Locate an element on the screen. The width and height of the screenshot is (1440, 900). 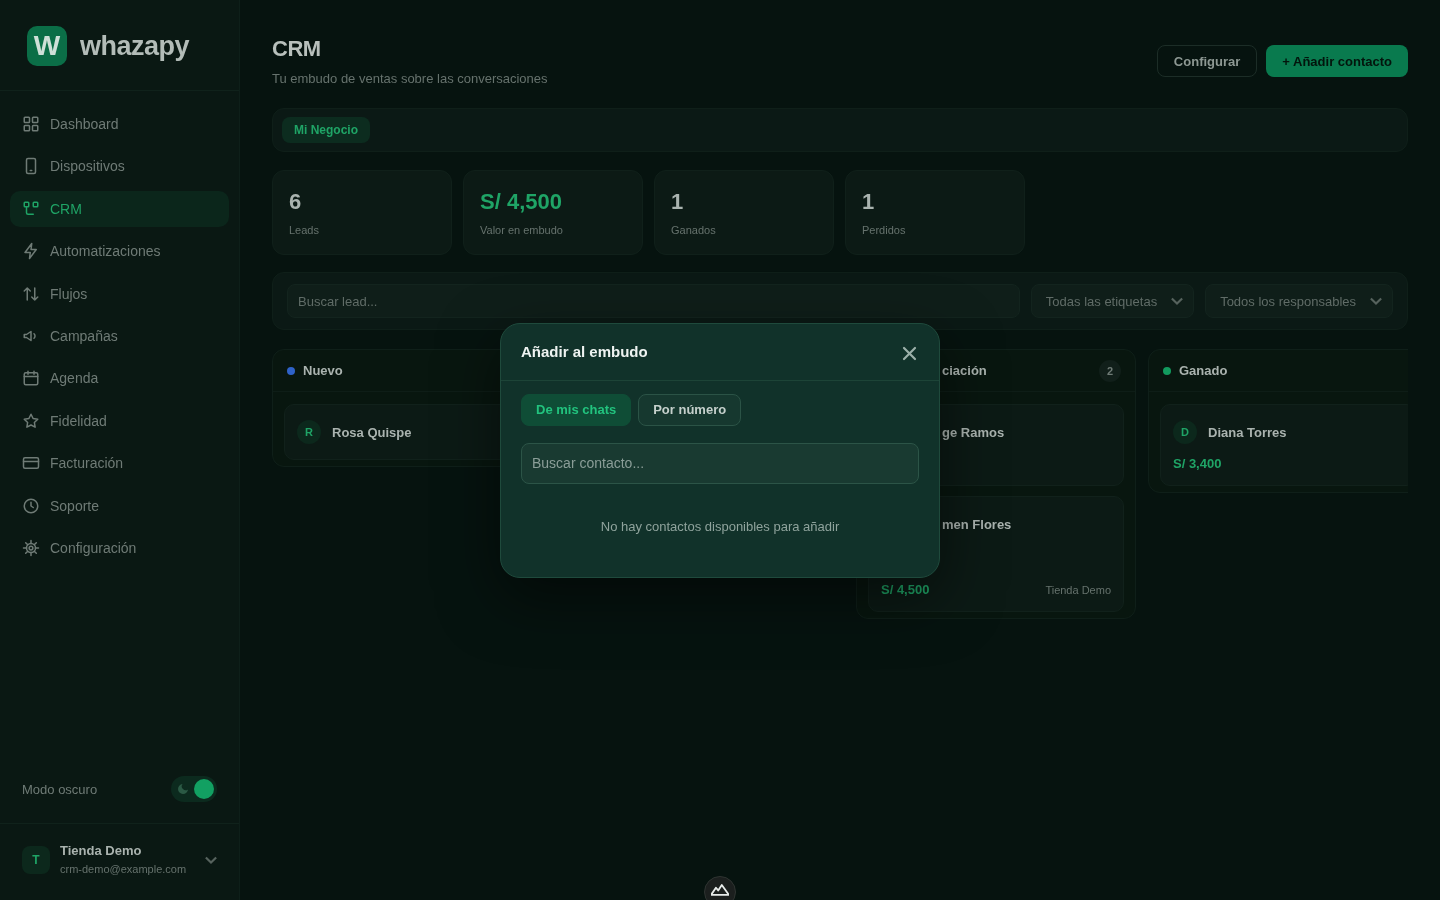
stat-value: S/ 4,500 is located at coordinates (521, 202).